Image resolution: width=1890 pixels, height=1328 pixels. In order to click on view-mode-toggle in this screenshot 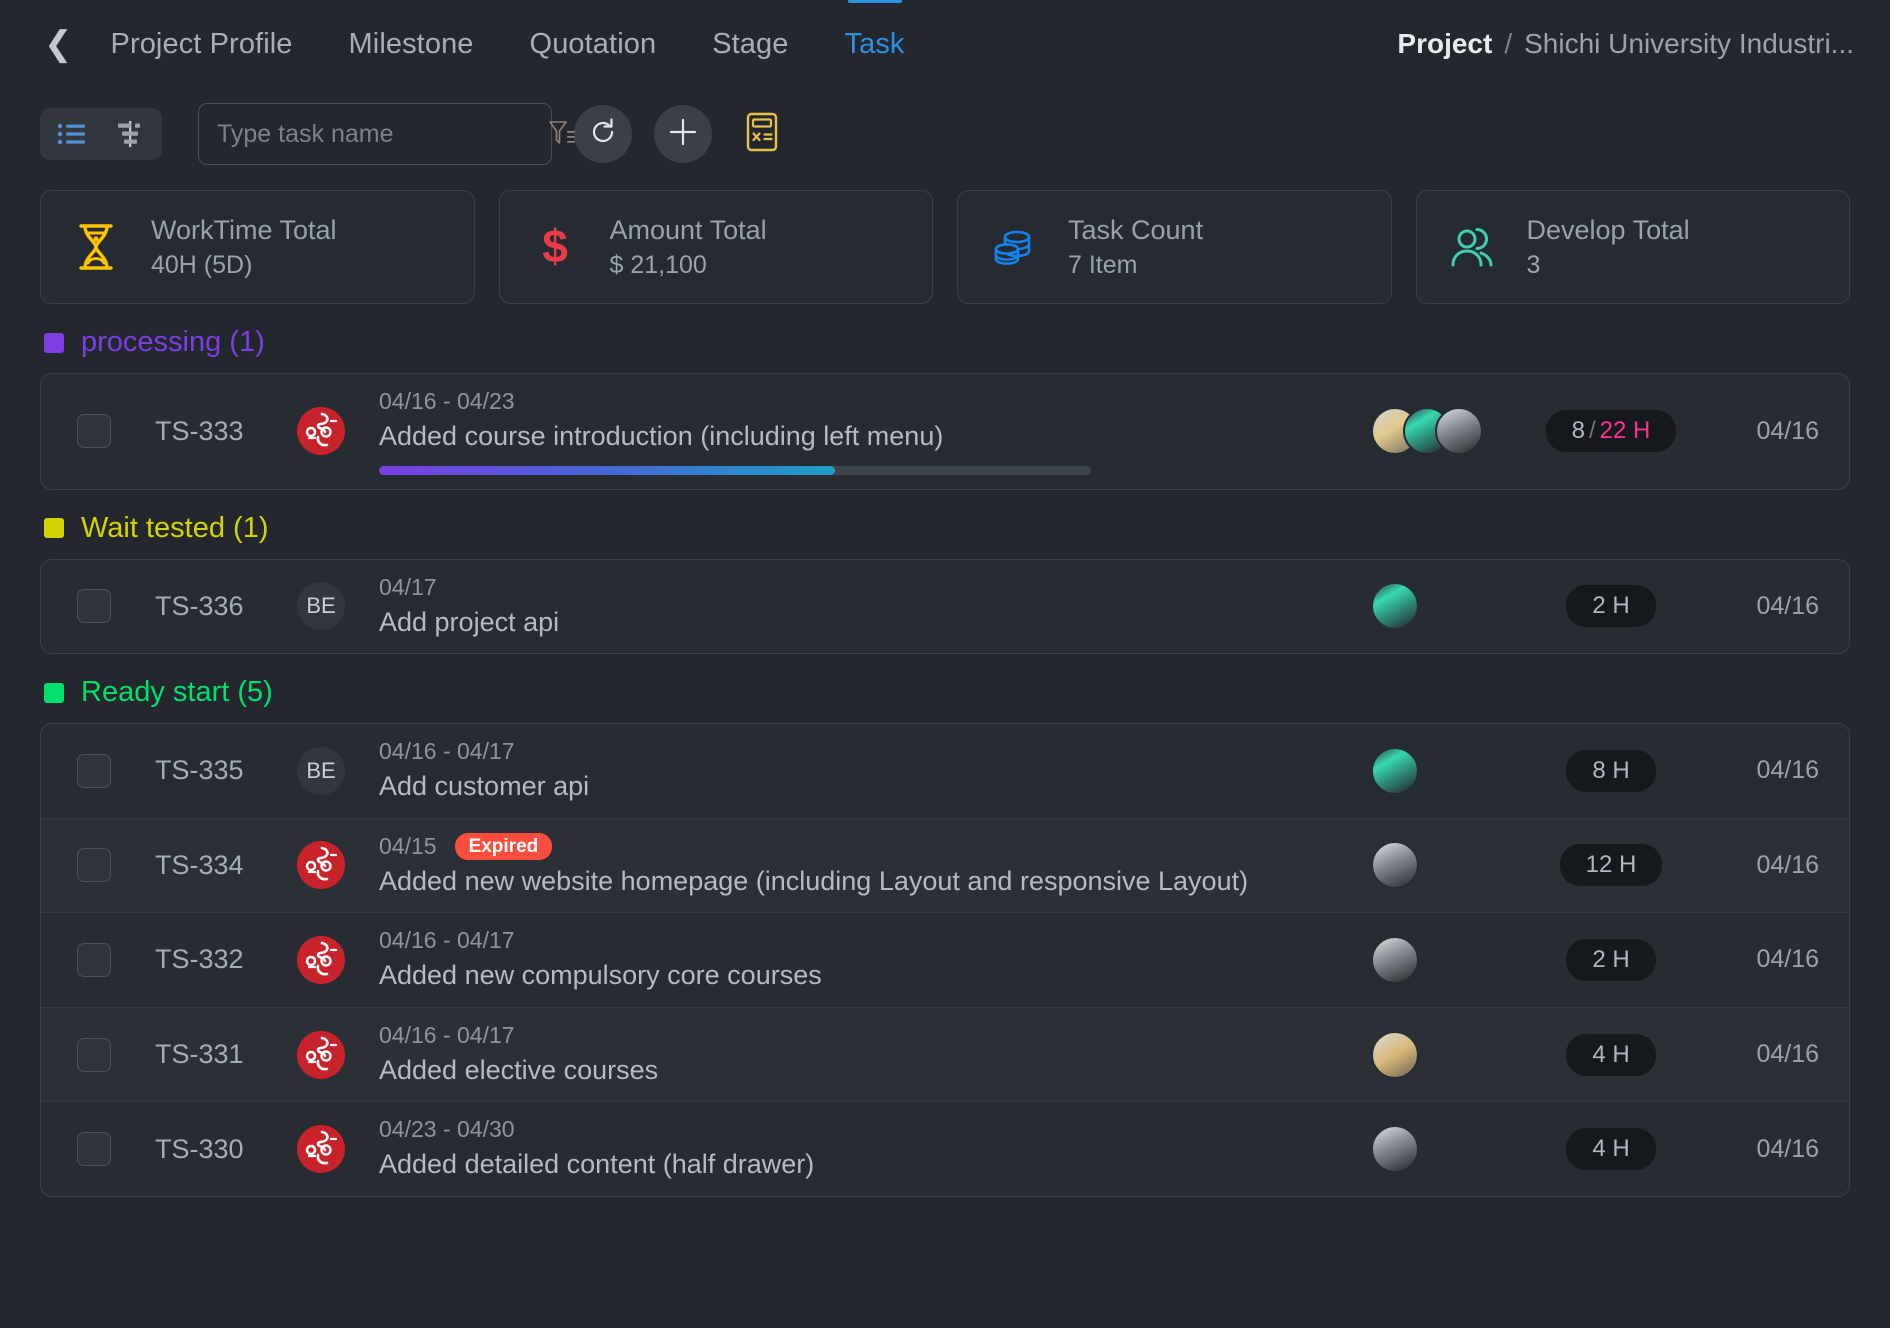, I will do `click(101, 134)`.